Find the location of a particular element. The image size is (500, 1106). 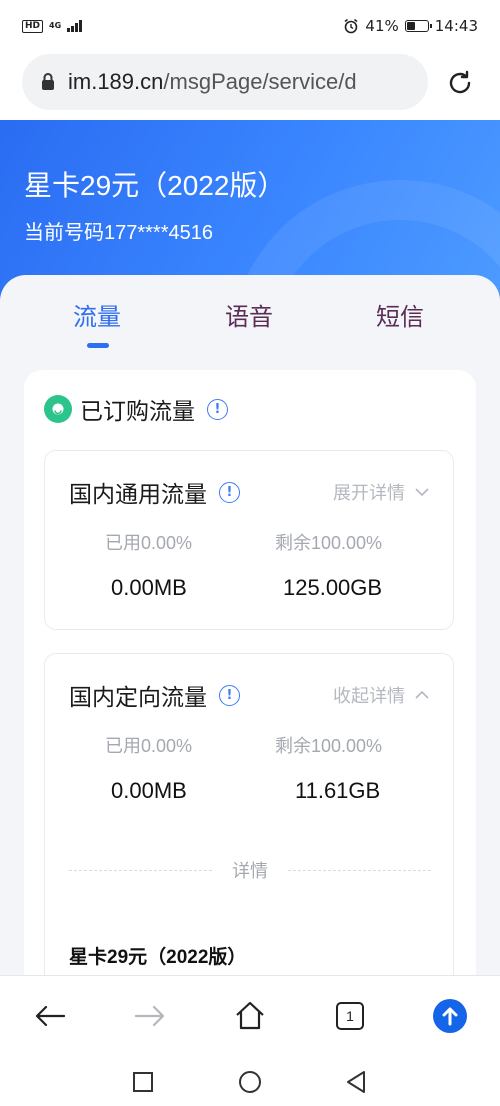

browser-toolbar: 1 is located at coordinates (250, 1016).